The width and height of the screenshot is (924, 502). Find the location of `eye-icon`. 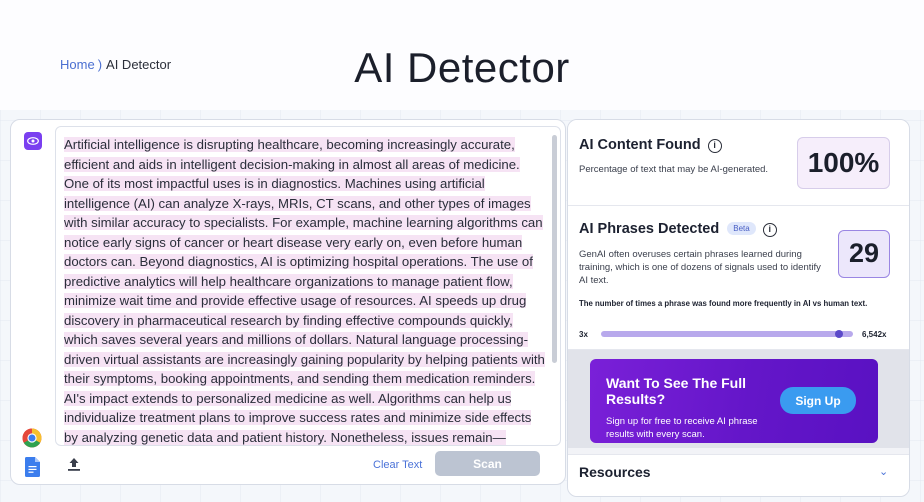

eye-icon is located at coordinates (33, 141).